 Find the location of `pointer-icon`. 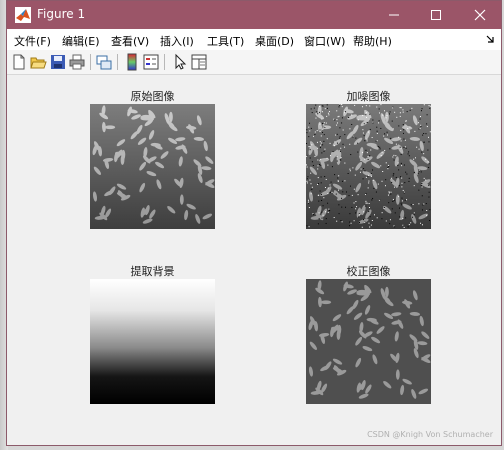

pointer-icon is located at coordinates (180, 62).